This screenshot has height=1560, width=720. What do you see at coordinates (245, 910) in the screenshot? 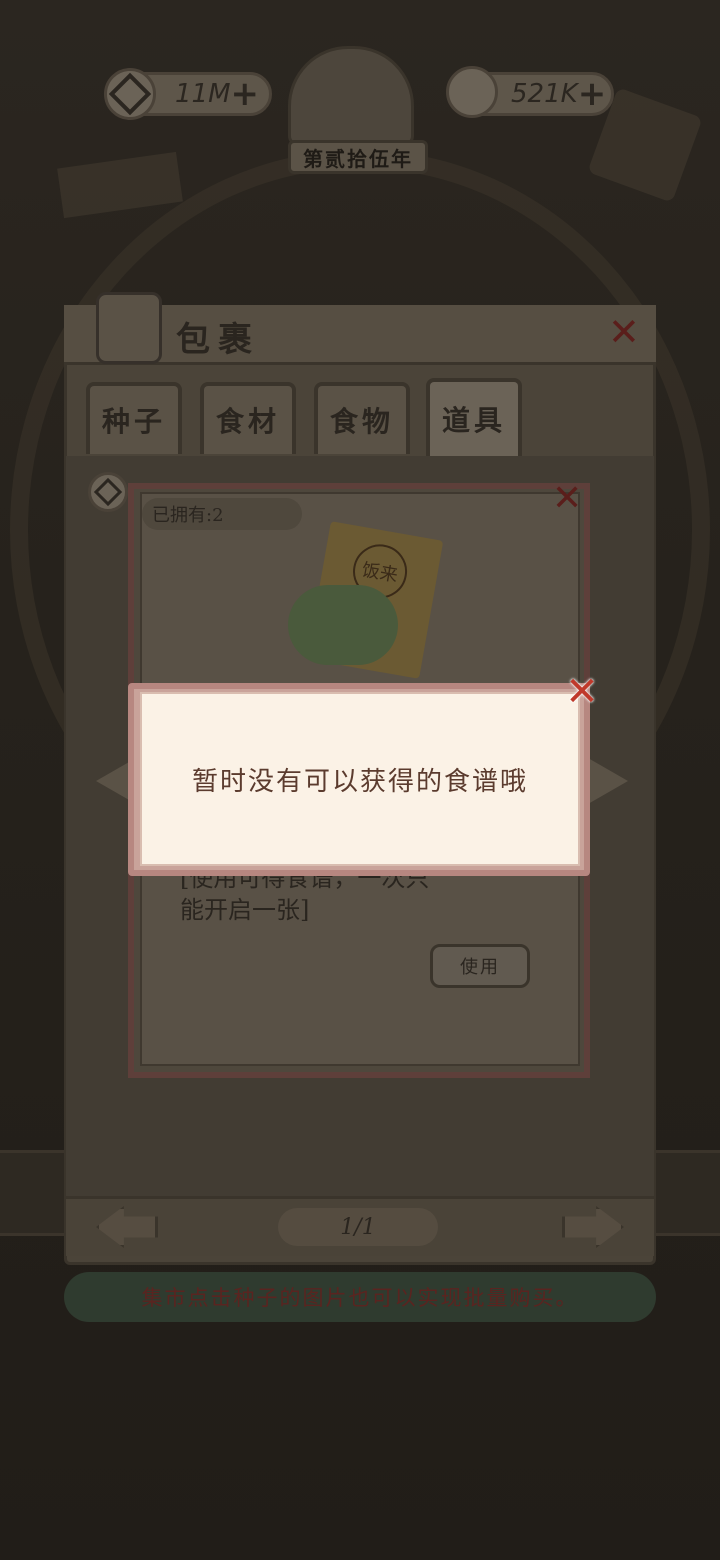
I see `description-line: 能开启一张]` at bounding box center [245, 910].